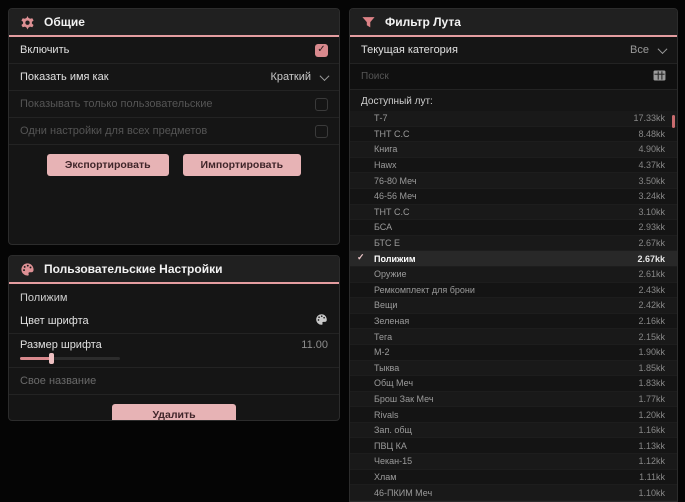 This screenshot has width=685, height=502. What do you see at coordinates (513, 243) in the screenshot?
I see `loot-item-row: БТС Е 2.67kk` at bounding box center [513, 243].